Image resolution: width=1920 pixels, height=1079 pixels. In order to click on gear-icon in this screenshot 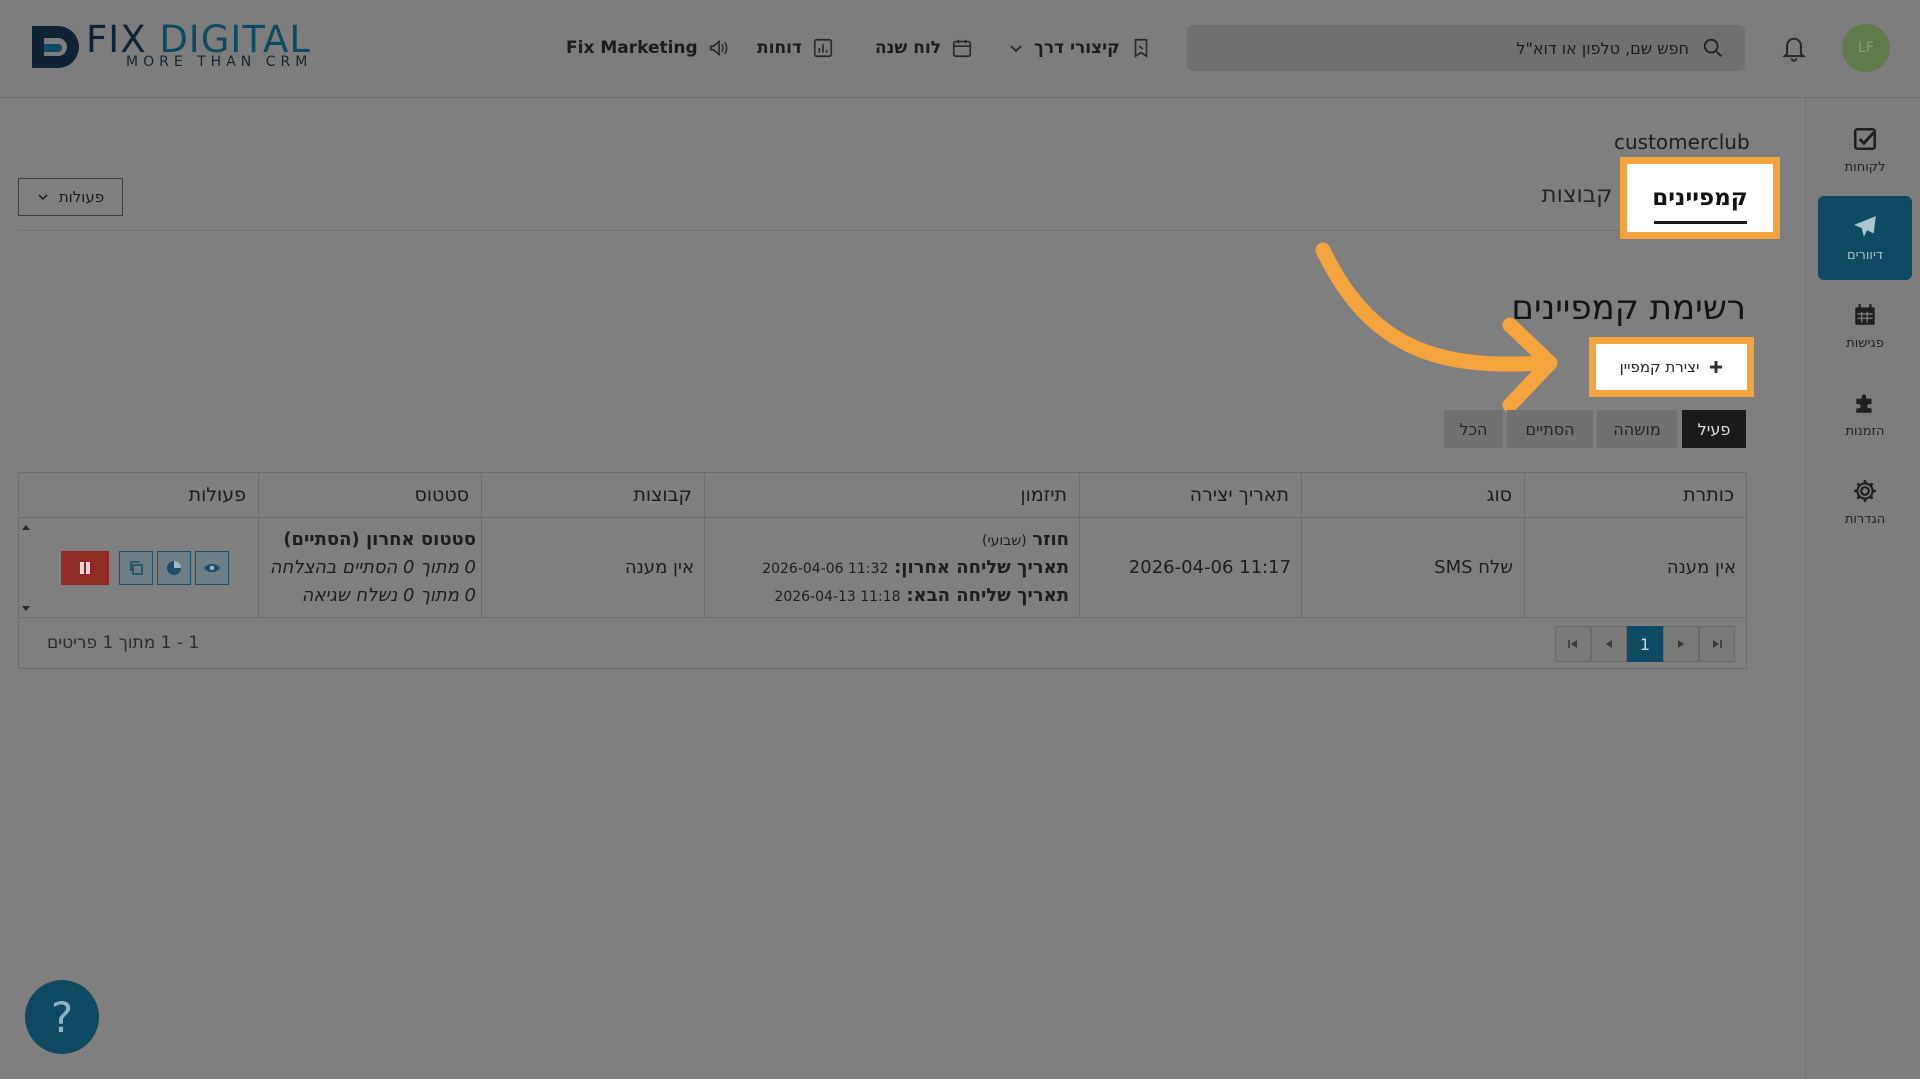, I will do `click(1865, 490)`.